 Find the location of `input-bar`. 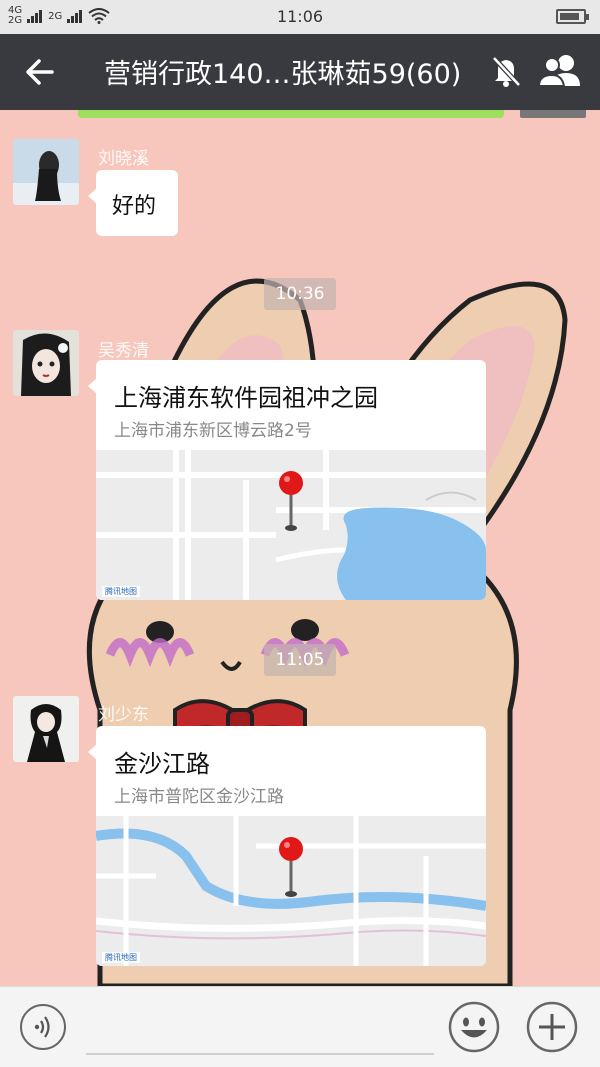

input-bar is located at coordinates (300, 1026).